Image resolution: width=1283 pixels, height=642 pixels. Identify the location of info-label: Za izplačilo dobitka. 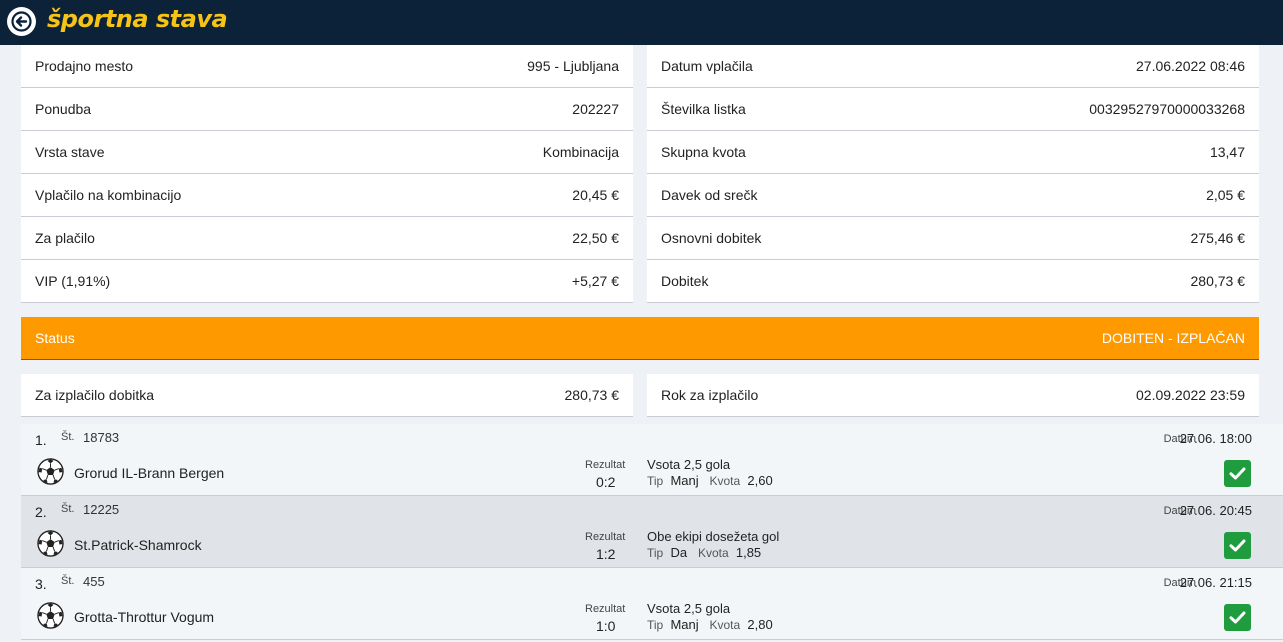
(95, 395).